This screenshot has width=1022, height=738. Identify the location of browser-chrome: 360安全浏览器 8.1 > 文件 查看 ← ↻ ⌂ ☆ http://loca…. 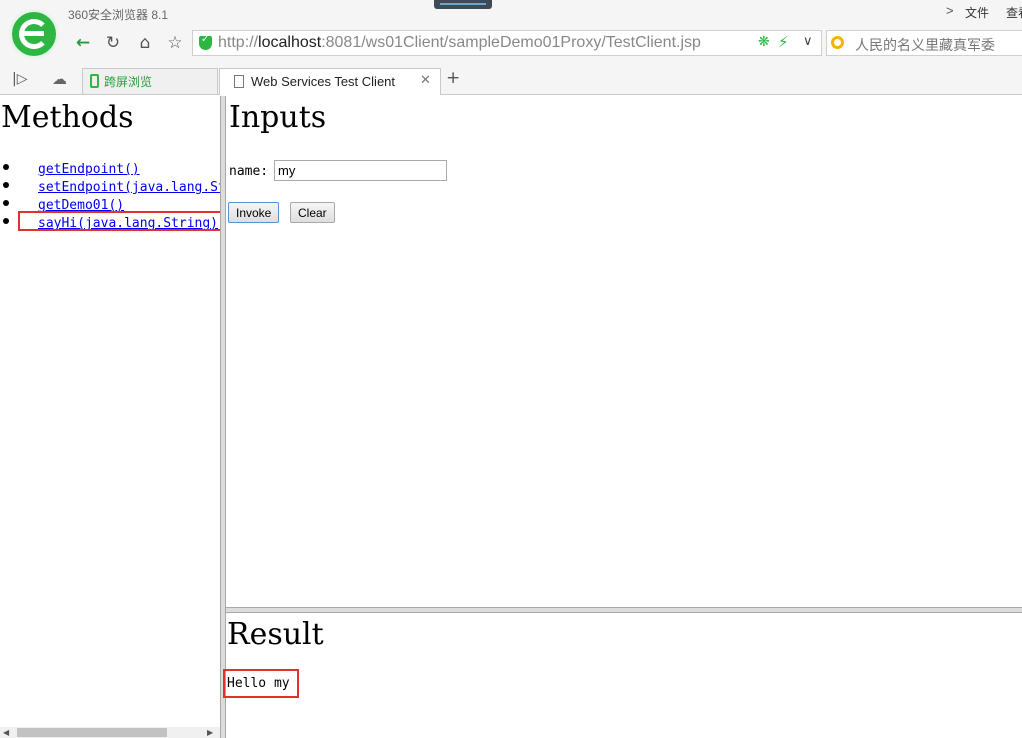
(511, 47).